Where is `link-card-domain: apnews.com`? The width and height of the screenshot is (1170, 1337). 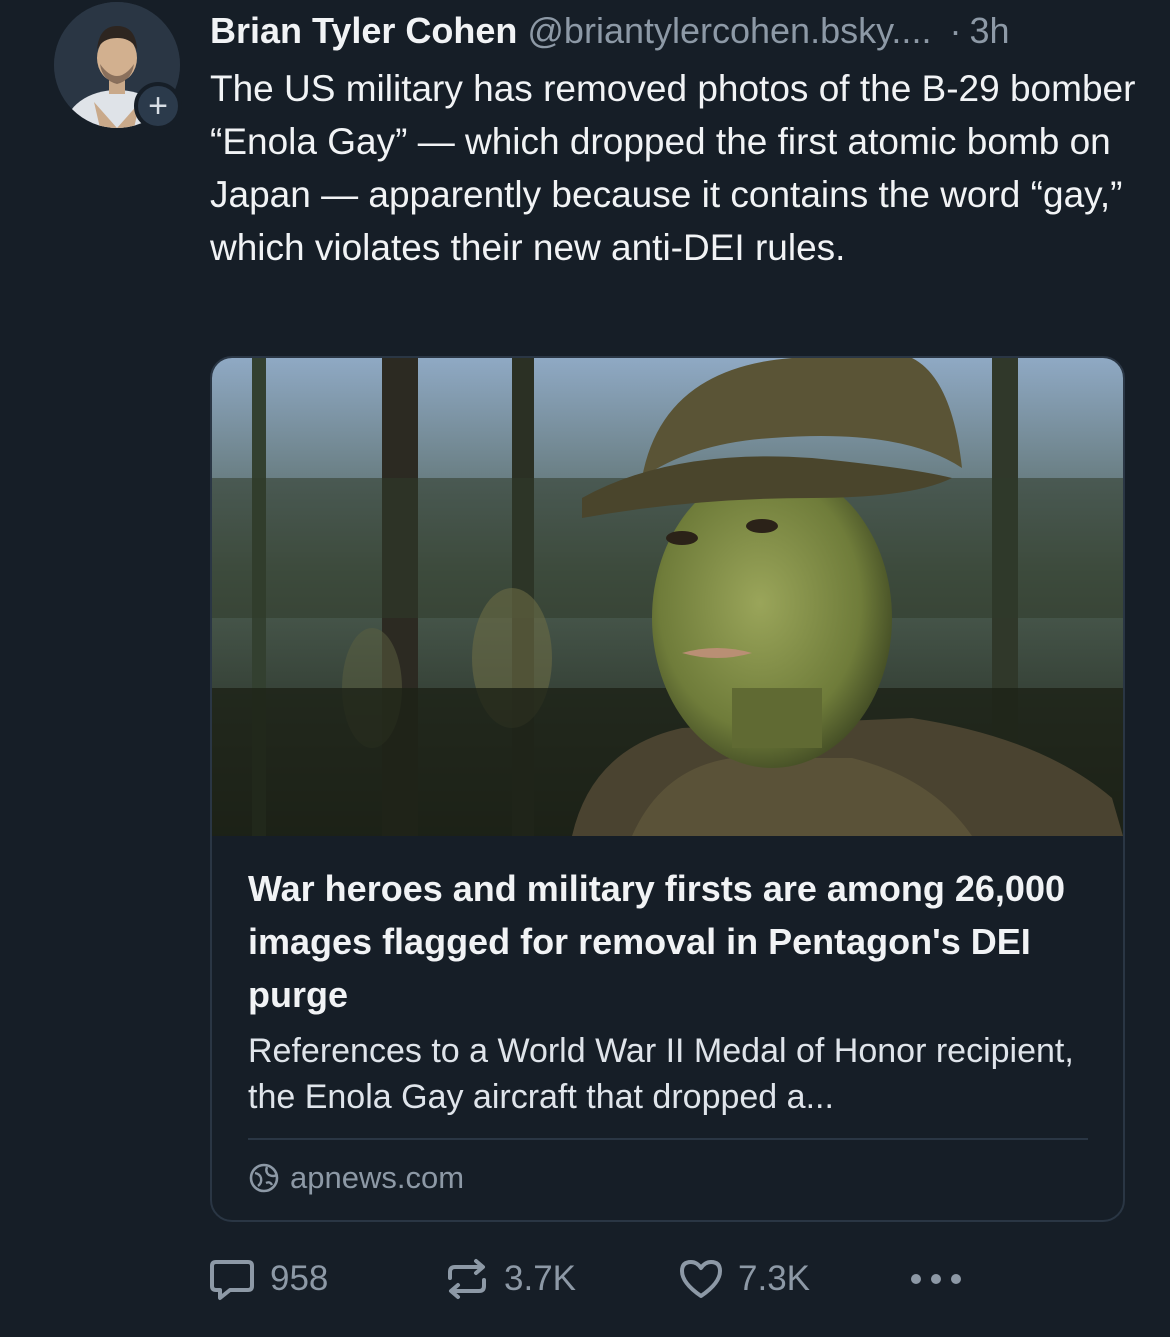
link-card-domain: apnews.com is located at coordinates (356, 1178).